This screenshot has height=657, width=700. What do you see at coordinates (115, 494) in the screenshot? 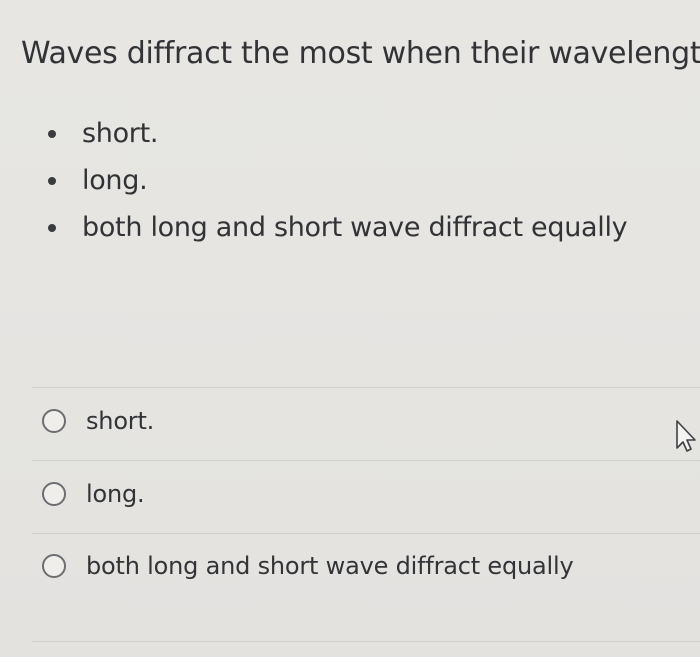
I see `option-label: long.` at bounding box center [115, 494].